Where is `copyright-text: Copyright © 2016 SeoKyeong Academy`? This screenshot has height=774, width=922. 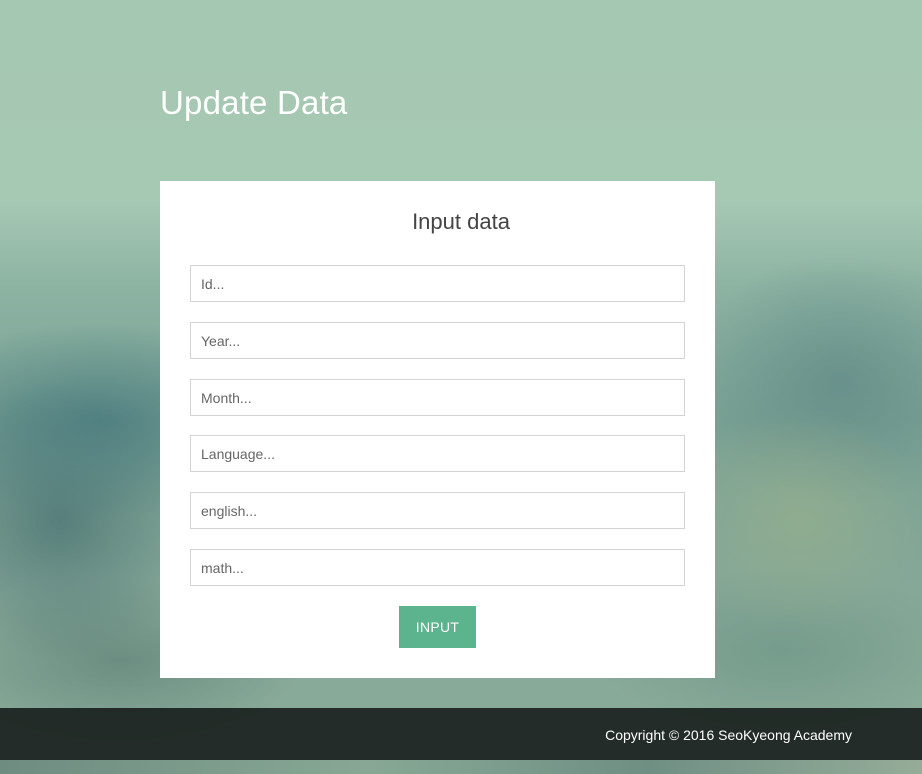
copyright-text: Copyright © 2016 SeoKyeong Academy is located at coordinates (728, 735).